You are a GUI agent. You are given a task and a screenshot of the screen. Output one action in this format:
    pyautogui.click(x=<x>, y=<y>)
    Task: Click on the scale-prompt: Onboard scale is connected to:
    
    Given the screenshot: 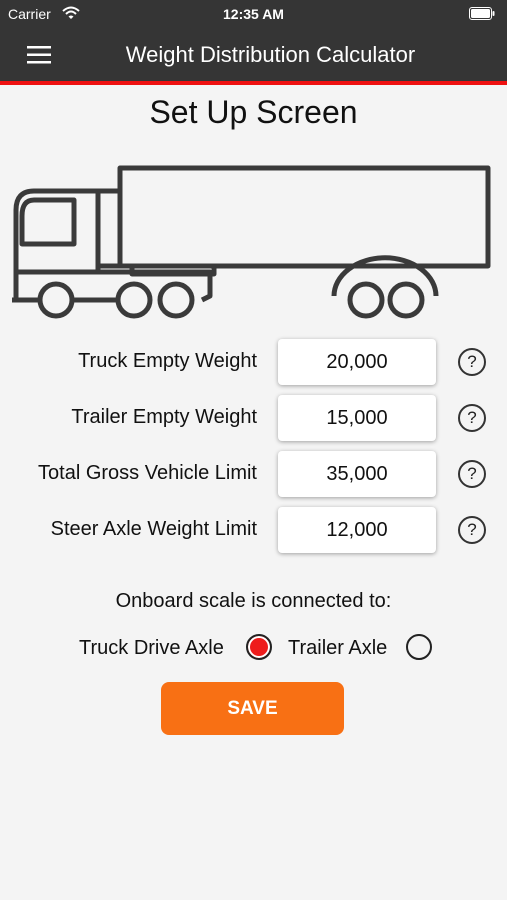 What is the action you would take?
    pyautogui.click(x=253, y=601)
    